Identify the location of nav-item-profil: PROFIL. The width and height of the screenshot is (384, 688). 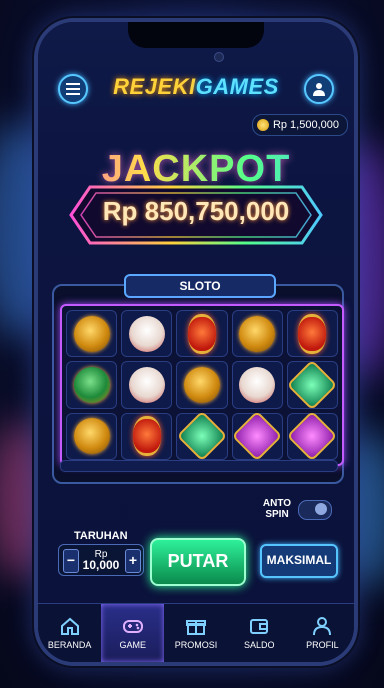
(322, 633).